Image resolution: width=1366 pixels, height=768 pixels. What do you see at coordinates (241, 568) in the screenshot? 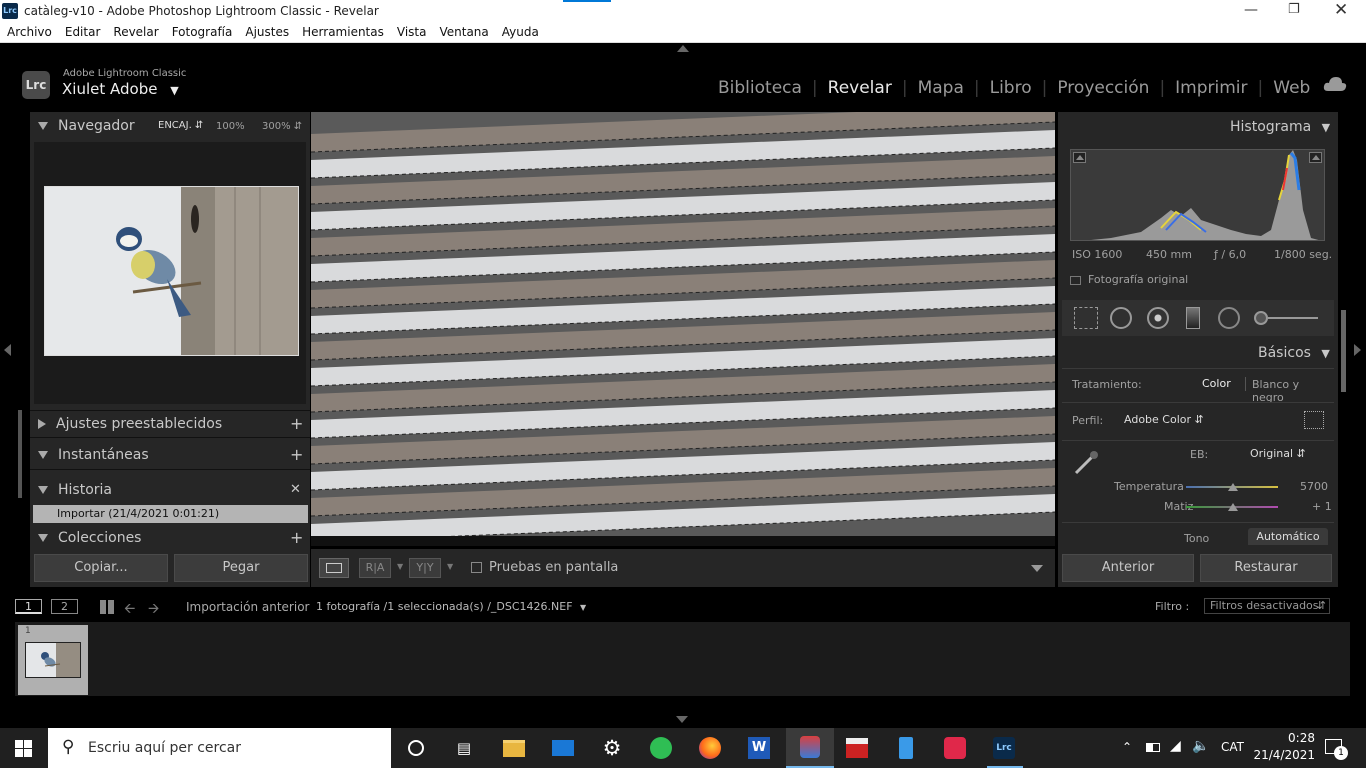
I see `paste-button: Pegar` at bounding box center [241, 568].